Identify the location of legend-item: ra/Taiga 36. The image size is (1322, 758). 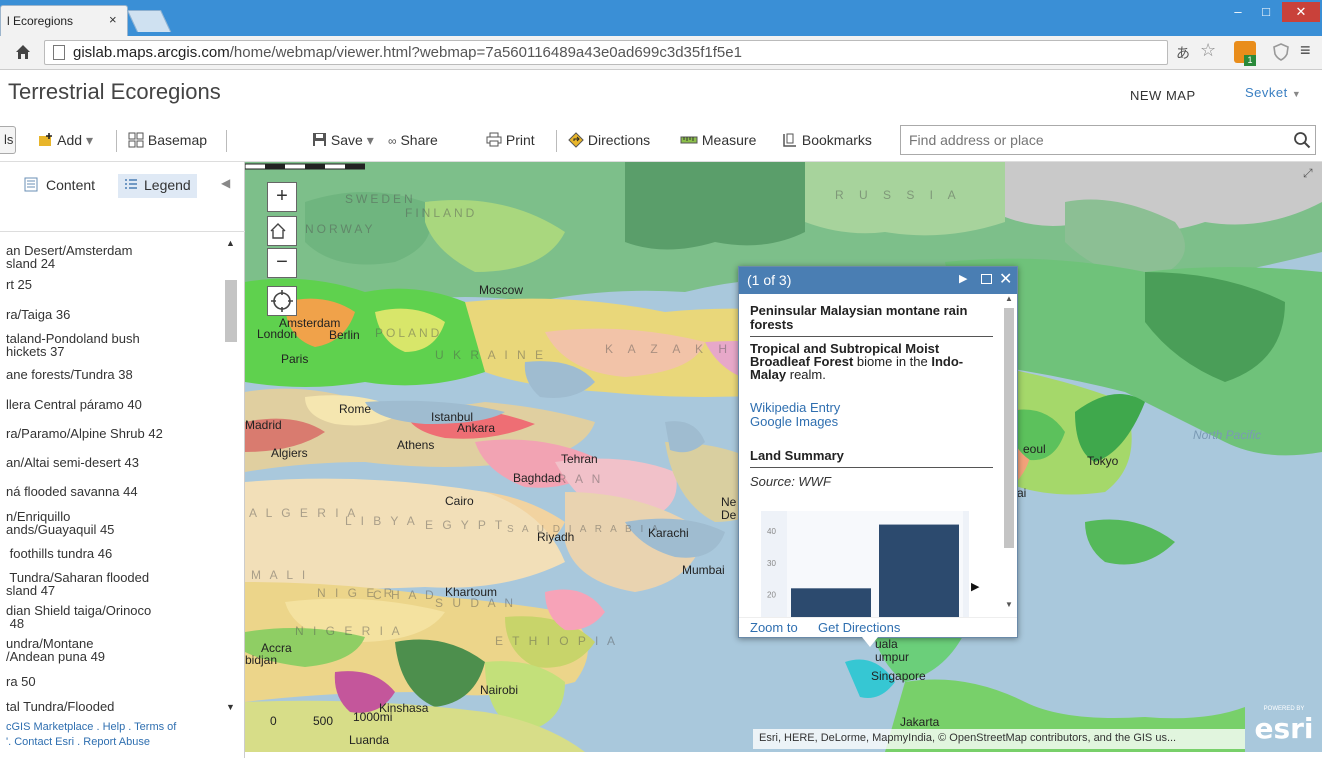
(38, 314).